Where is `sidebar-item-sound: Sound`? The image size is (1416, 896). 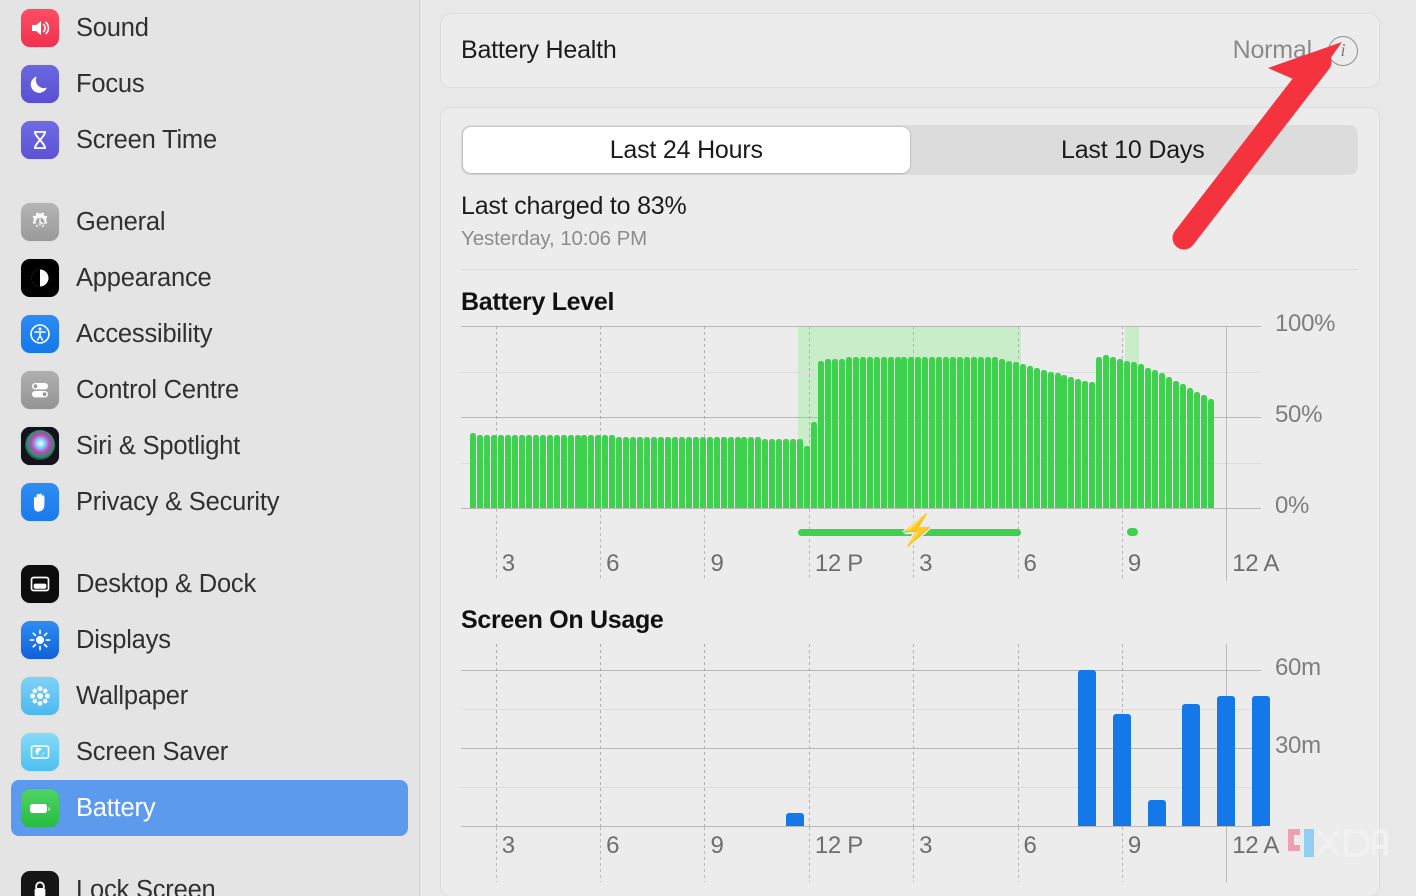
sidebar-item-sound: Sound is located at coordinates (209, 28).